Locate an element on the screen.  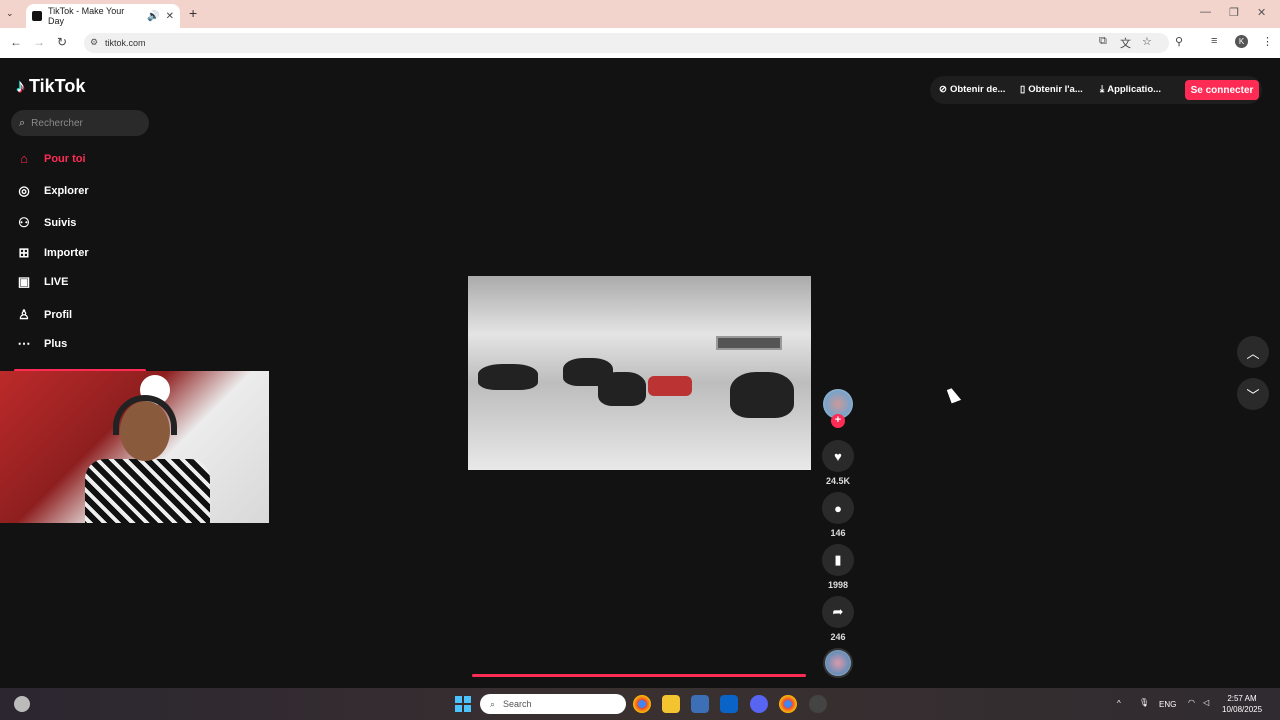
microphone-icon: 🎙 is located at coordinates (1144, 702).